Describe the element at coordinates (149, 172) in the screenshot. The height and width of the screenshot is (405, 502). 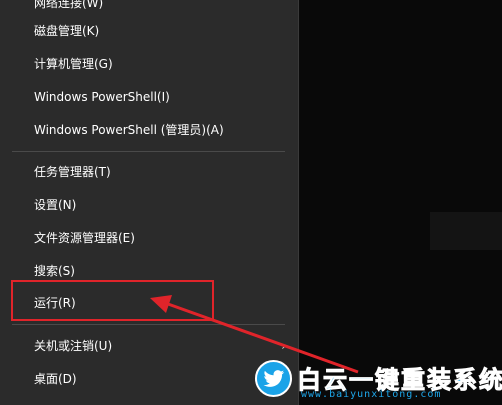
I see `menu-item-task-manager: 任务管理器(T)` at that location.